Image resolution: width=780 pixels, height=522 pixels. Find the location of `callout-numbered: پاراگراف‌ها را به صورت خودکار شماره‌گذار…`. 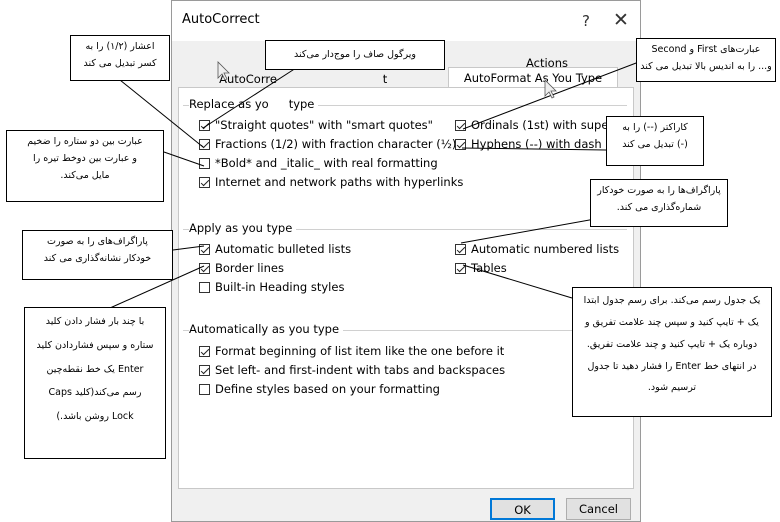

callout-numbered: پاراگراف‌ها را به صورت خودکار شماره‌گذار… is located at coordinates (659, 203).